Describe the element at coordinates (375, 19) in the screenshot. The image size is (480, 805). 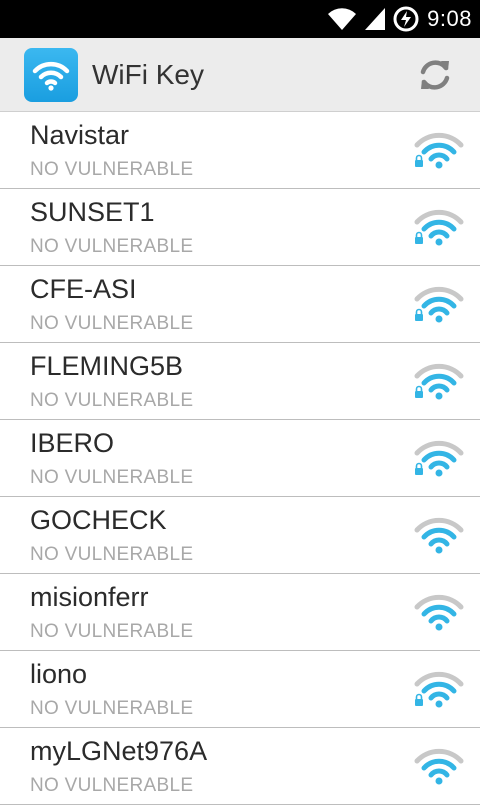
I see `cell-signal-icon` at that location.